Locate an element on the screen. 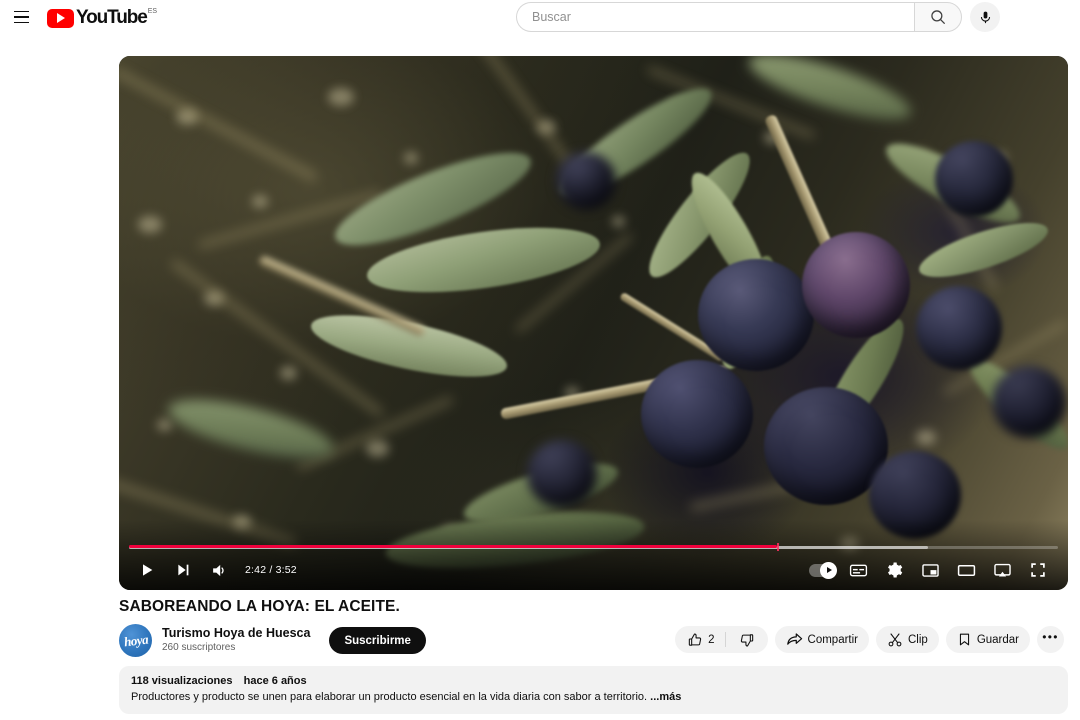 Image resolution: width=1080 pixels, height=720 pixels. miniplayer-icon is located at coordinates (930, 570).